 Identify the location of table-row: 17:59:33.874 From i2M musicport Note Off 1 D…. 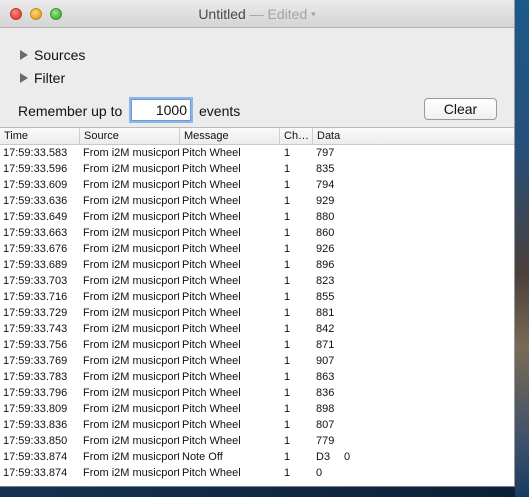
(257, 457).